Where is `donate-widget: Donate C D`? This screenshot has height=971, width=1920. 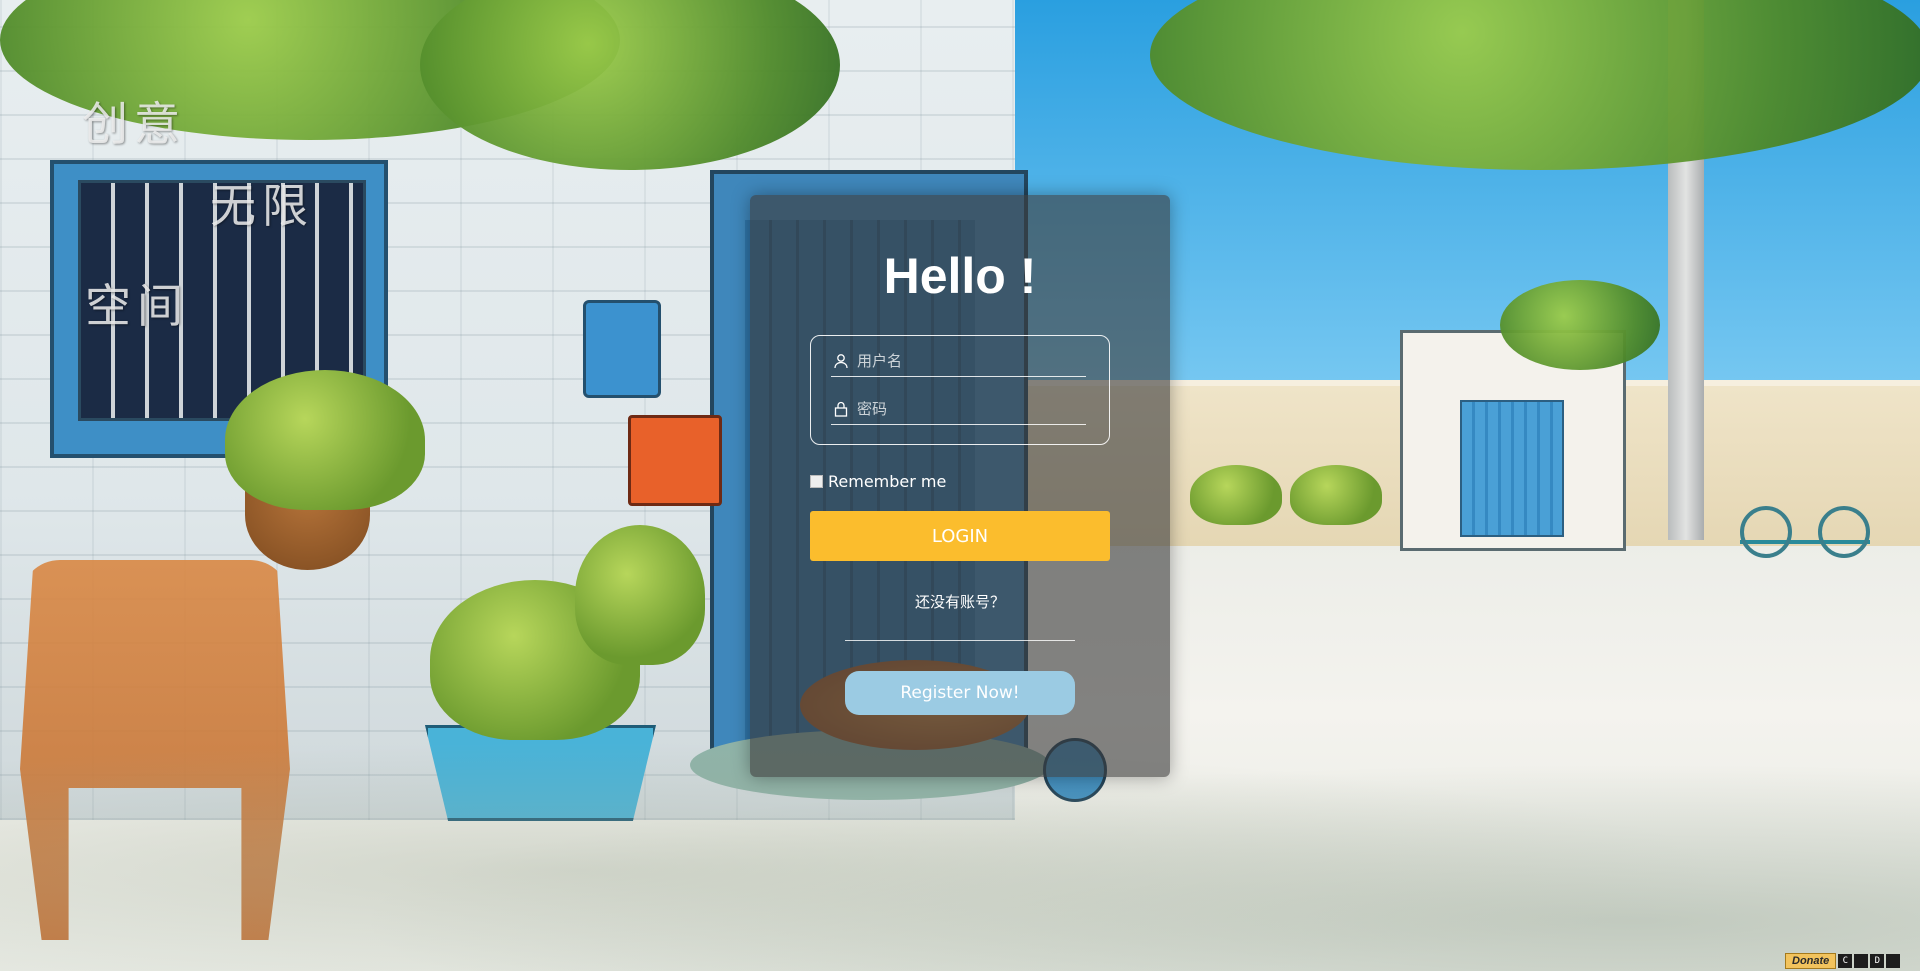 donate-widget: Donate C D is located at coordinates (1843, 960).